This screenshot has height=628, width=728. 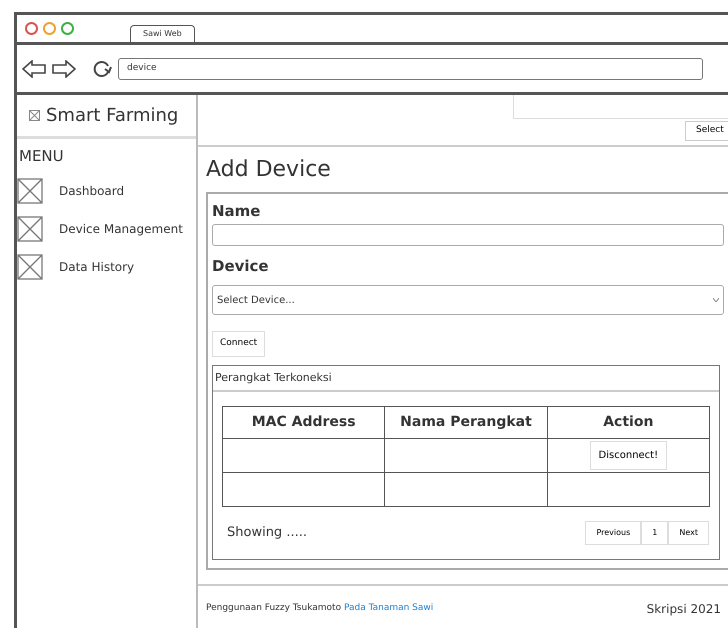 I want to click on menu-heading: MENU, so click(x=41, y=156).